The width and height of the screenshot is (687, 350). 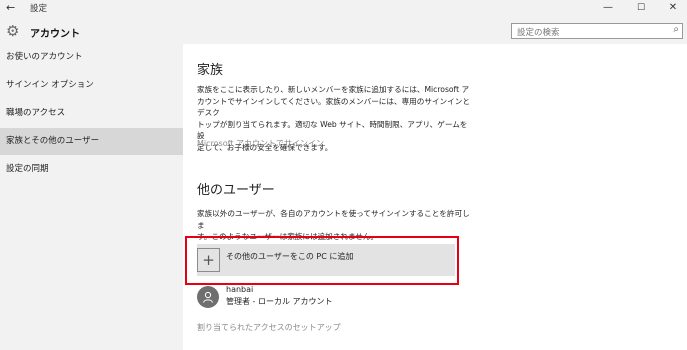 What do you see at coordinates (676, 29) in the screenshot?
I see `search-icon: ⌕` at bounding box center [676, 29].